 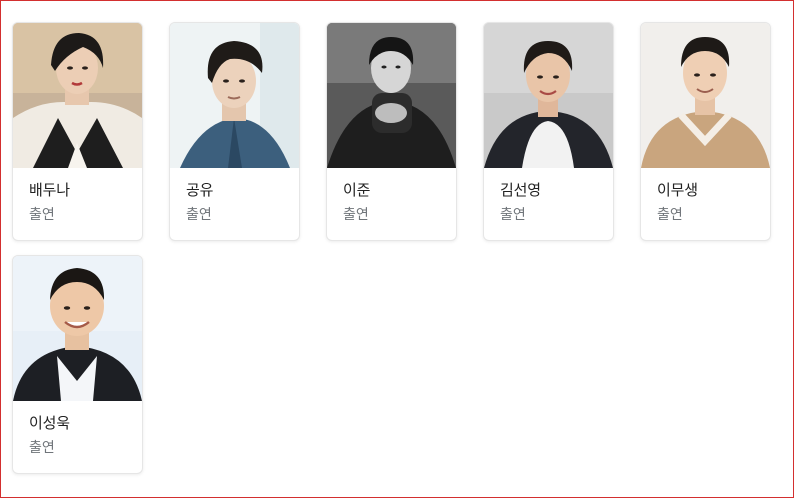 I want to click on cast-card-lee-moo-saeng: 이무생 출연, so click(x=705, y=131).